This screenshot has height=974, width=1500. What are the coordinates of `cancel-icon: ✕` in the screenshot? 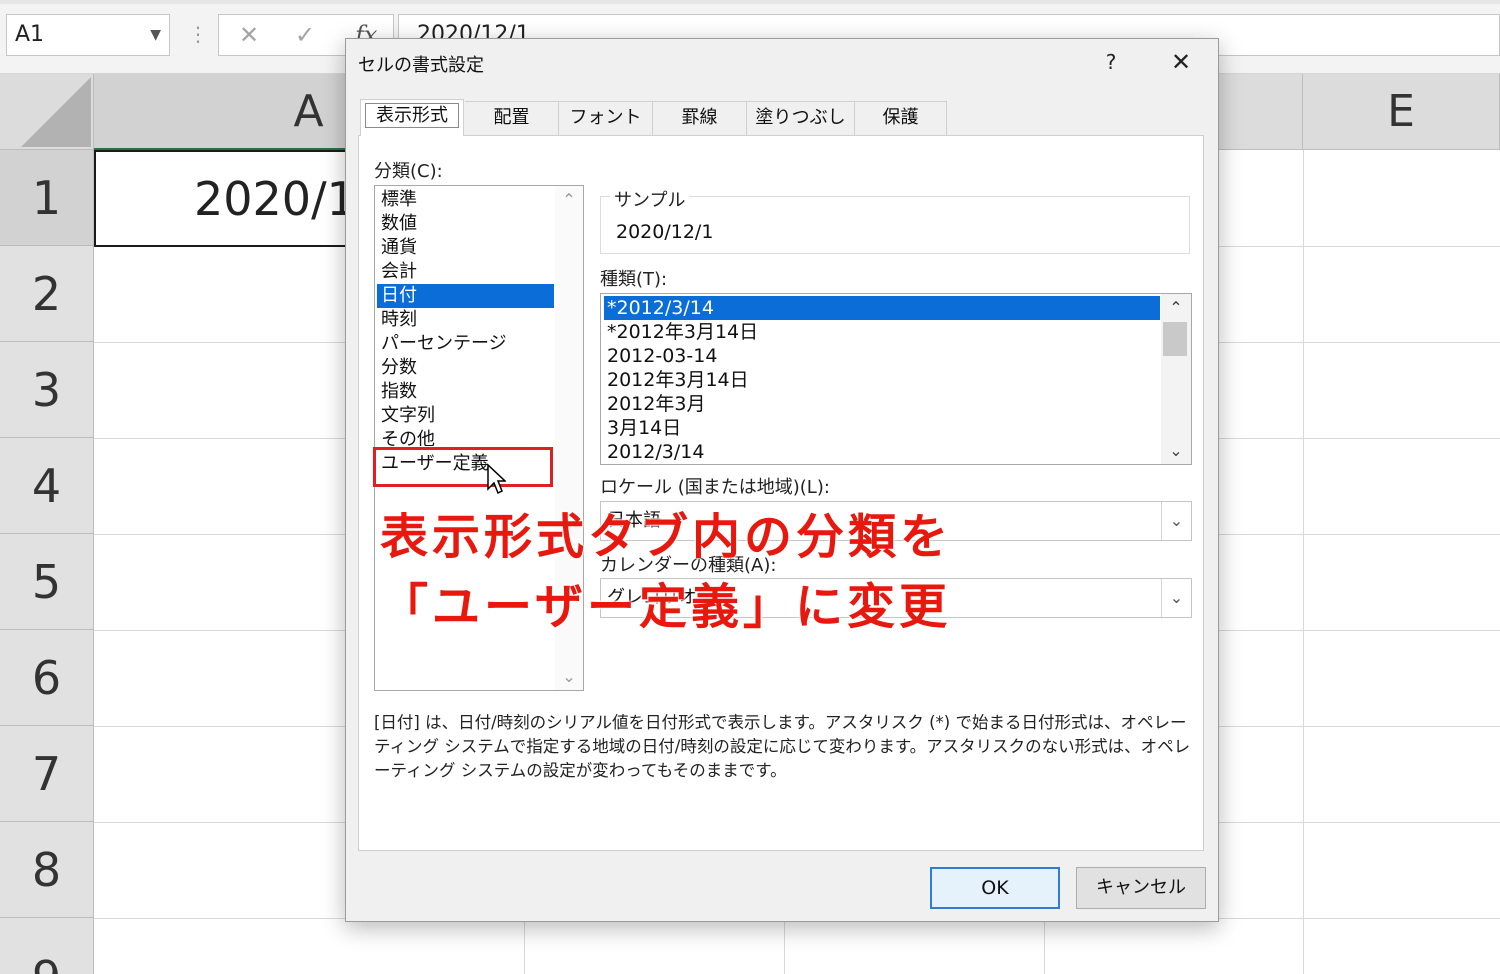 It's located at (249, 35).